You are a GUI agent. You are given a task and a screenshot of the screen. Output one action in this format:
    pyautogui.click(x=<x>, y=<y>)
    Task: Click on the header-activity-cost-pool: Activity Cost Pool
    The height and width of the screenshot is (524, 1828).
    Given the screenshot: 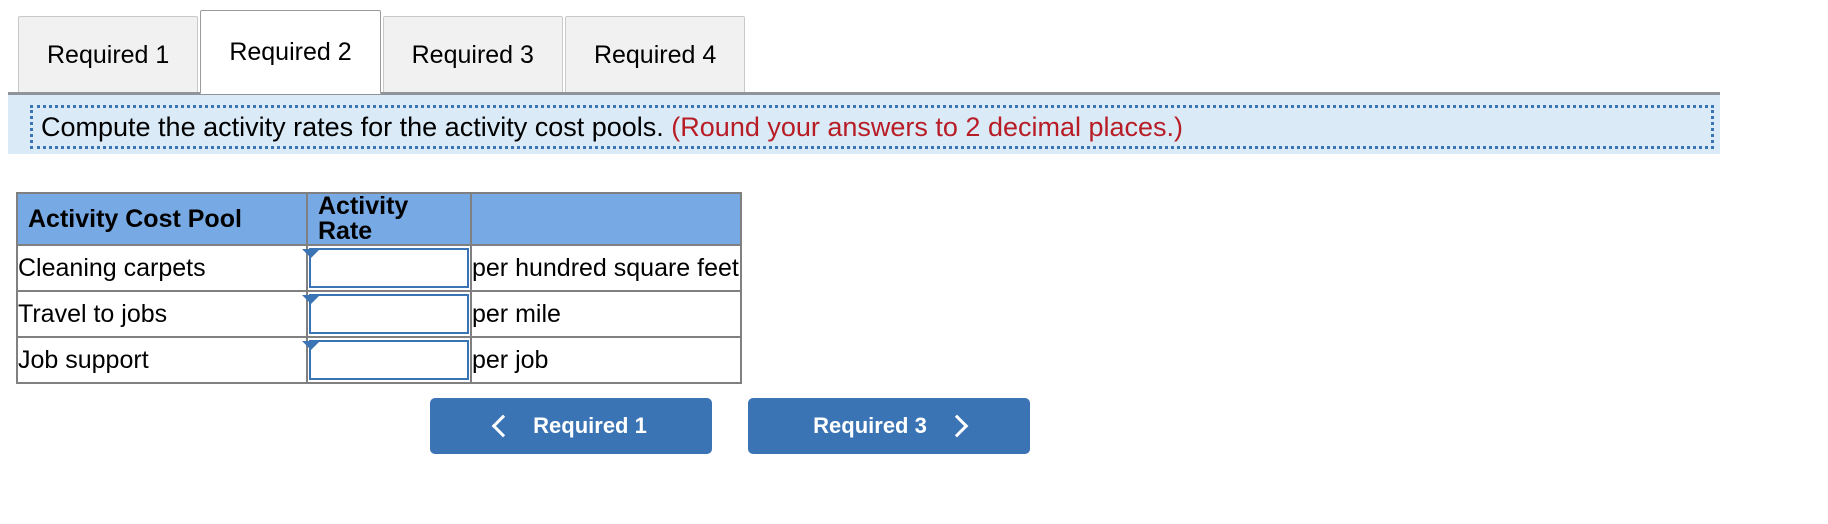 What is the action you would take?
    pyautogui.click(x=162, y=219)
    